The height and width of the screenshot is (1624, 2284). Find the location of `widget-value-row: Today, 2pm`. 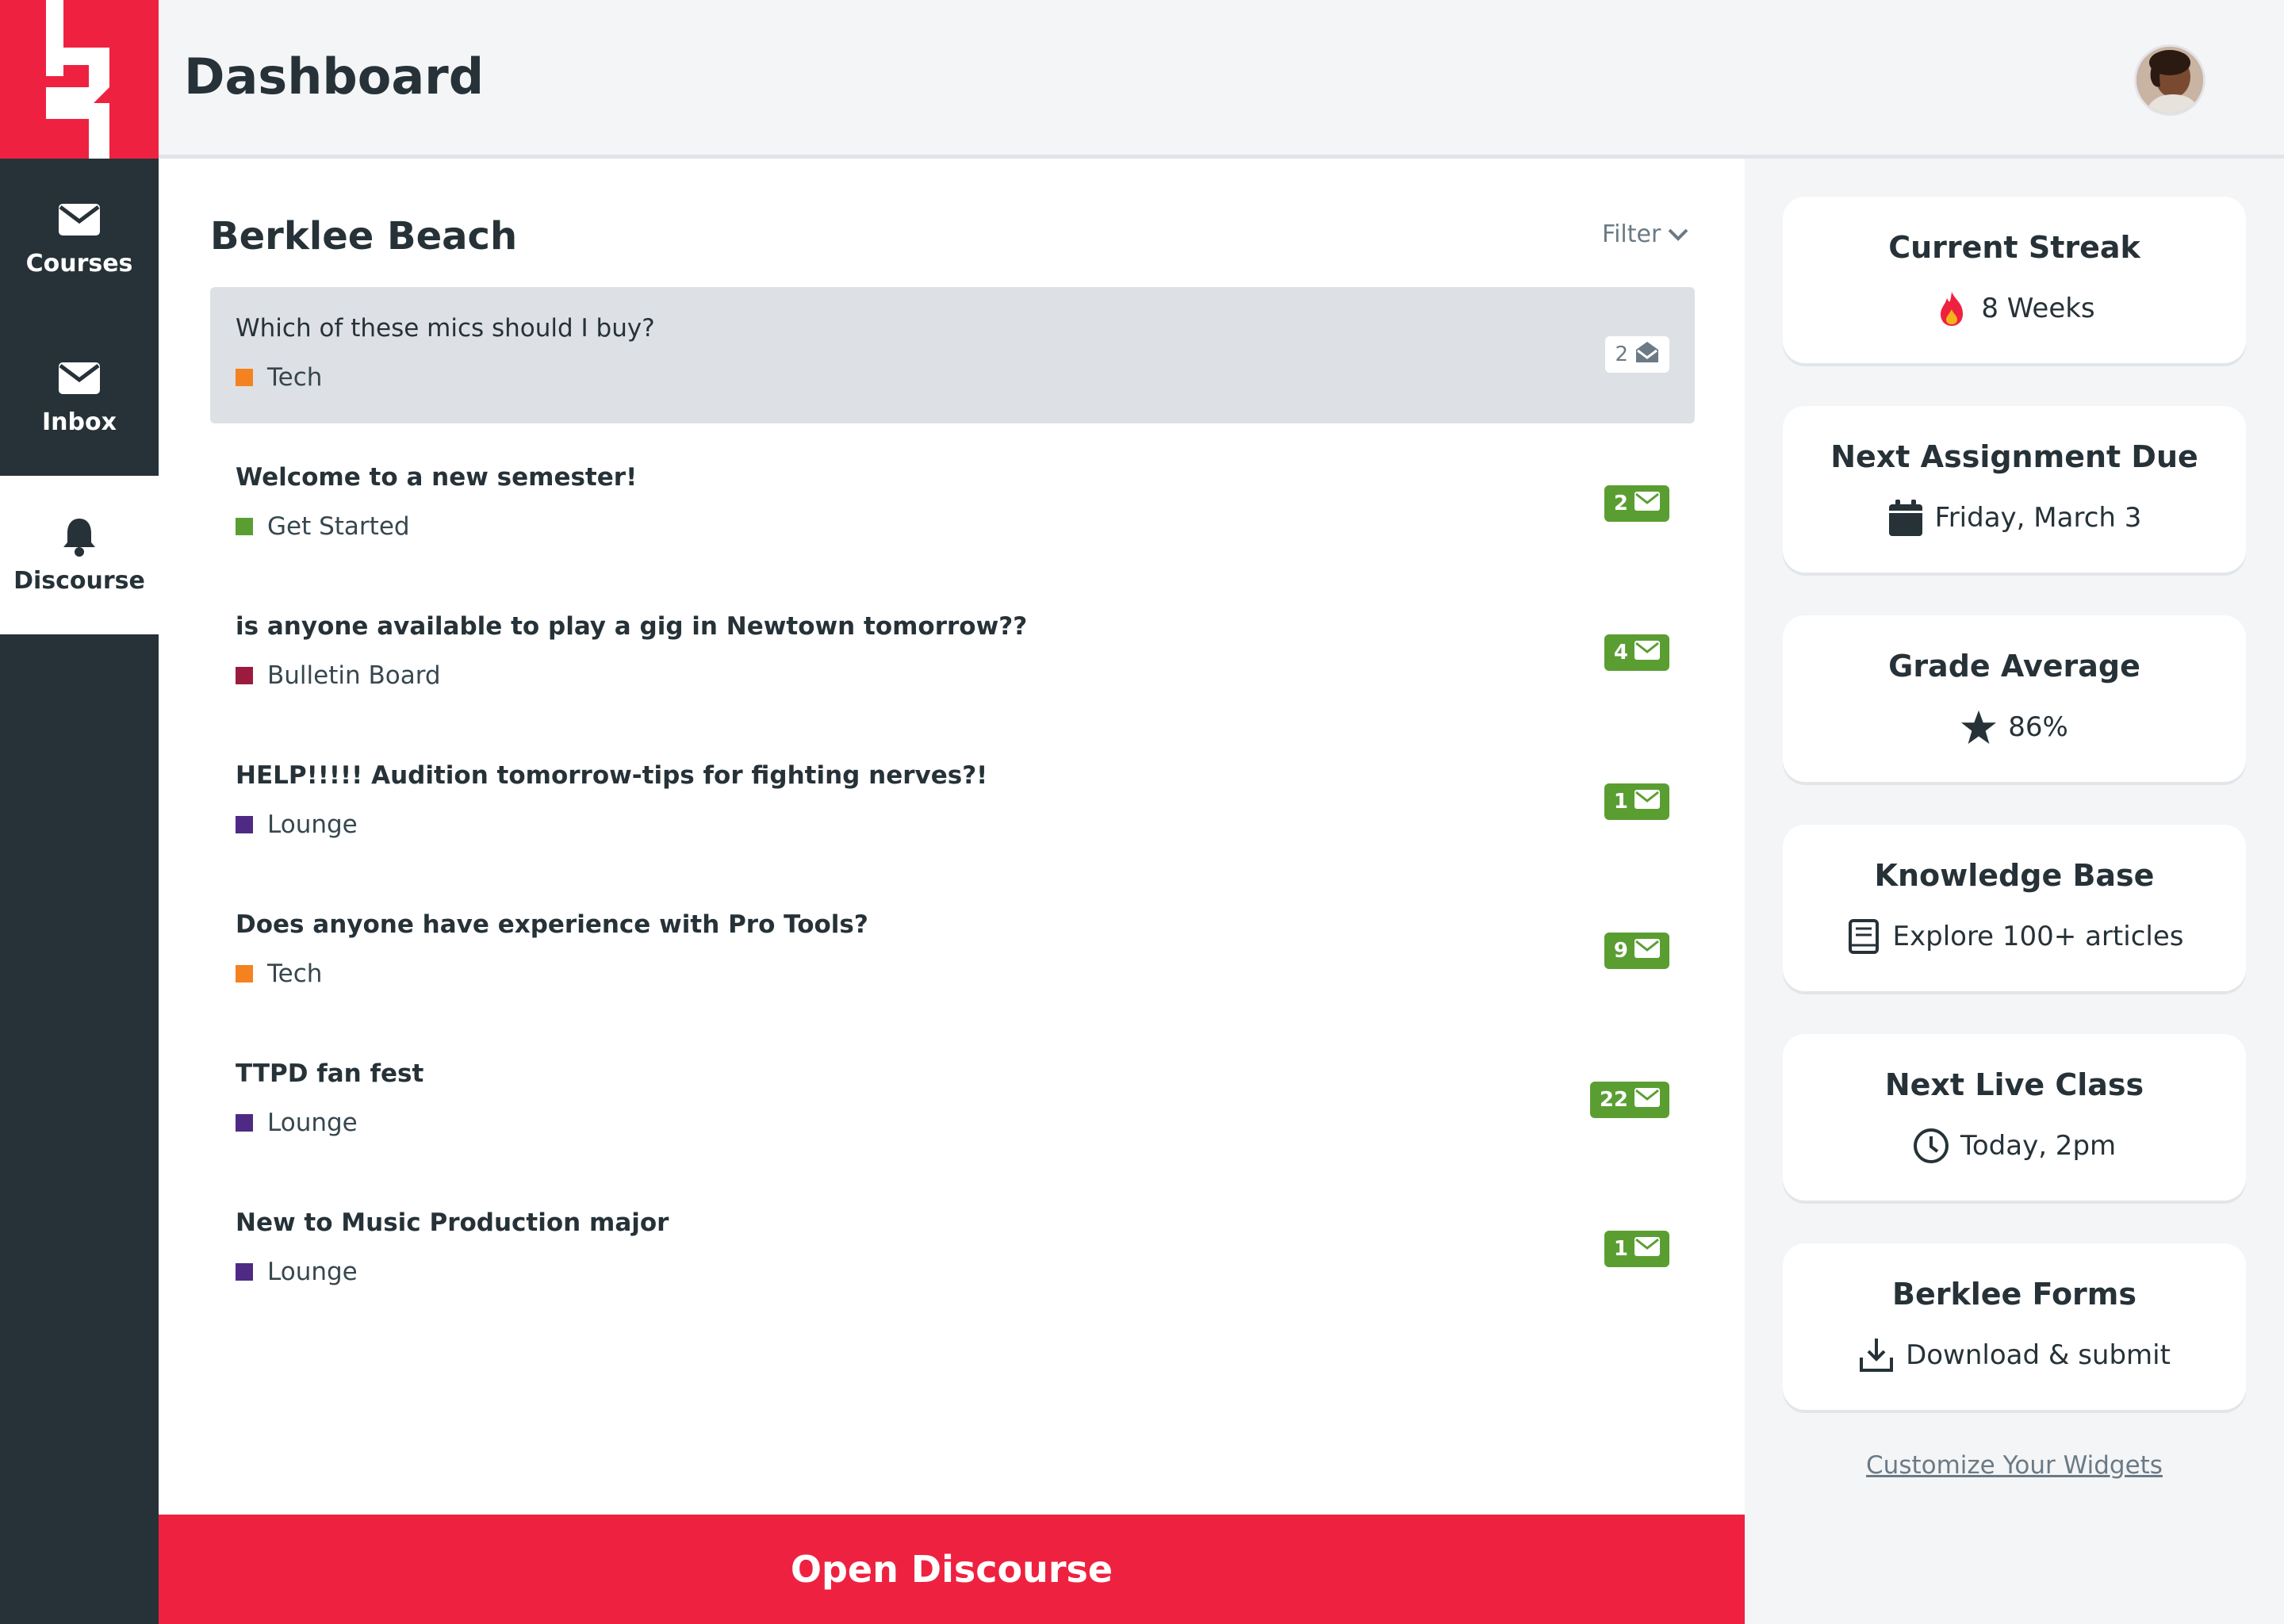

widget-value-row: Today, 2pm is located at coordinates (2014, 1146).